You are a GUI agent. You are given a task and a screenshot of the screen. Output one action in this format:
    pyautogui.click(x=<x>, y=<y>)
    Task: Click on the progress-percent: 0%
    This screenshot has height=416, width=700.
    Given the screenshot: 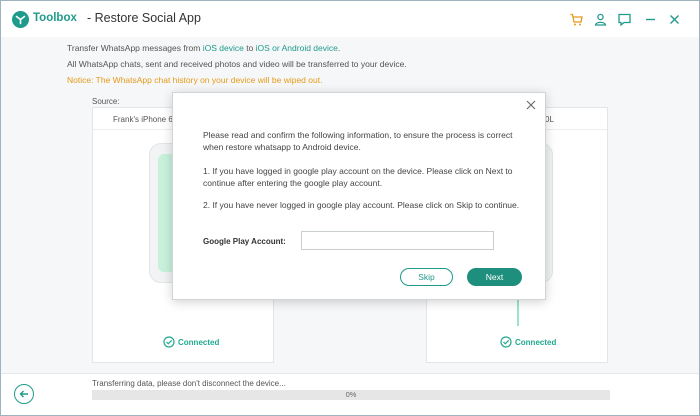 What is the action you would take?
    pyautogui.click(x=351, y=394)
    